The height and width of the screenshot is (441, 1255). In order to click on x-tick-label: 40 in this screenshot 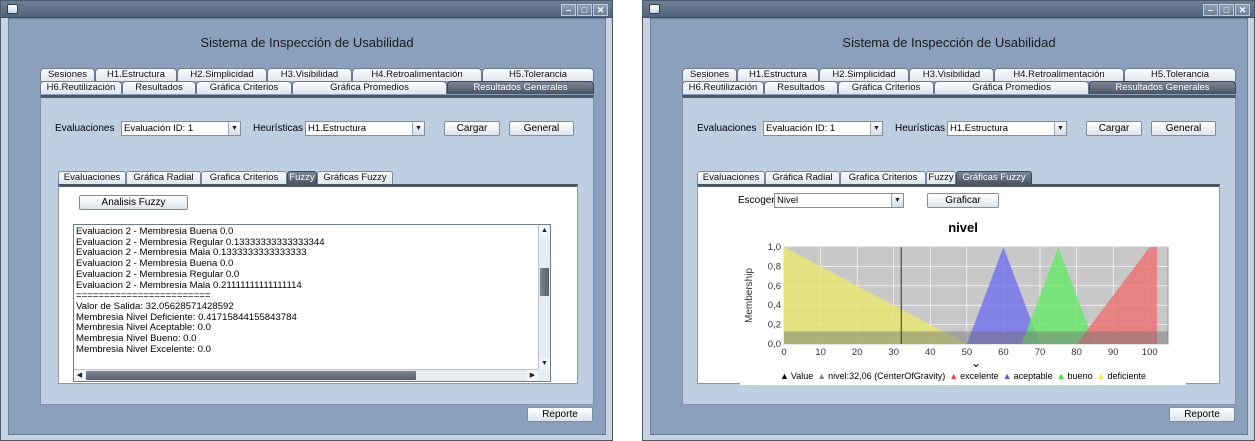, I will do `click(930, 352)`.